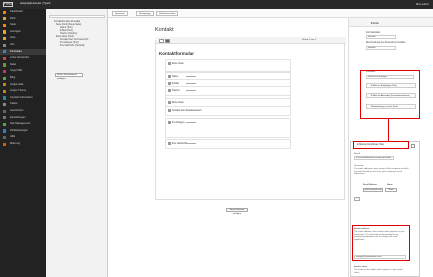 This screenshot has width=433, height=277. I want to click on add-recipient-button: +, so click(357, 199).